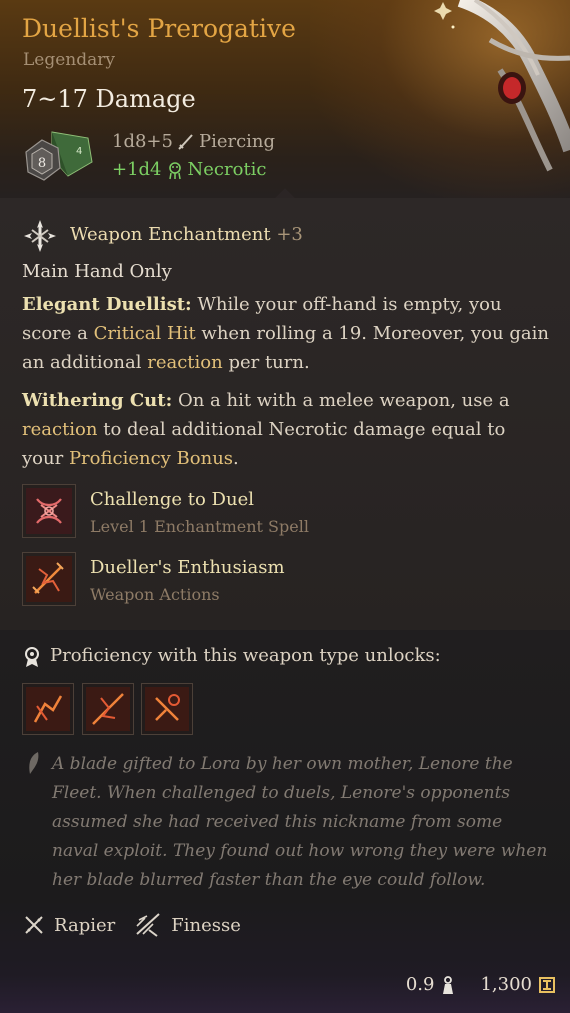 Image resolution: width=570 pixels, height=1013 pixels. I want to click on item-value: 1,300, so click(506, 984).